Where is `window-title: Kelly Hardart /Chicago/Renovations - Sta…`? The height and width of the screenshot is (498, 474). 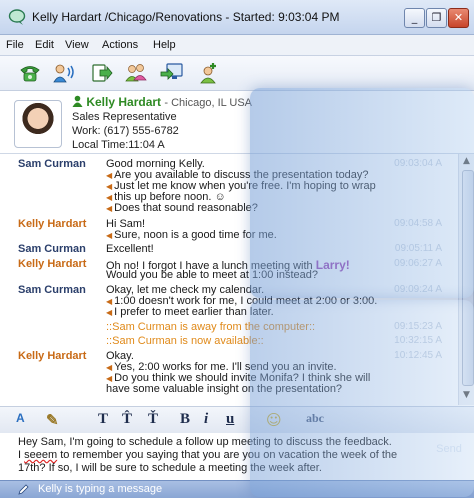 window-title: Kelly Hardart /Chicago/Renovations - Sta… is located at coordinates (186, 17).